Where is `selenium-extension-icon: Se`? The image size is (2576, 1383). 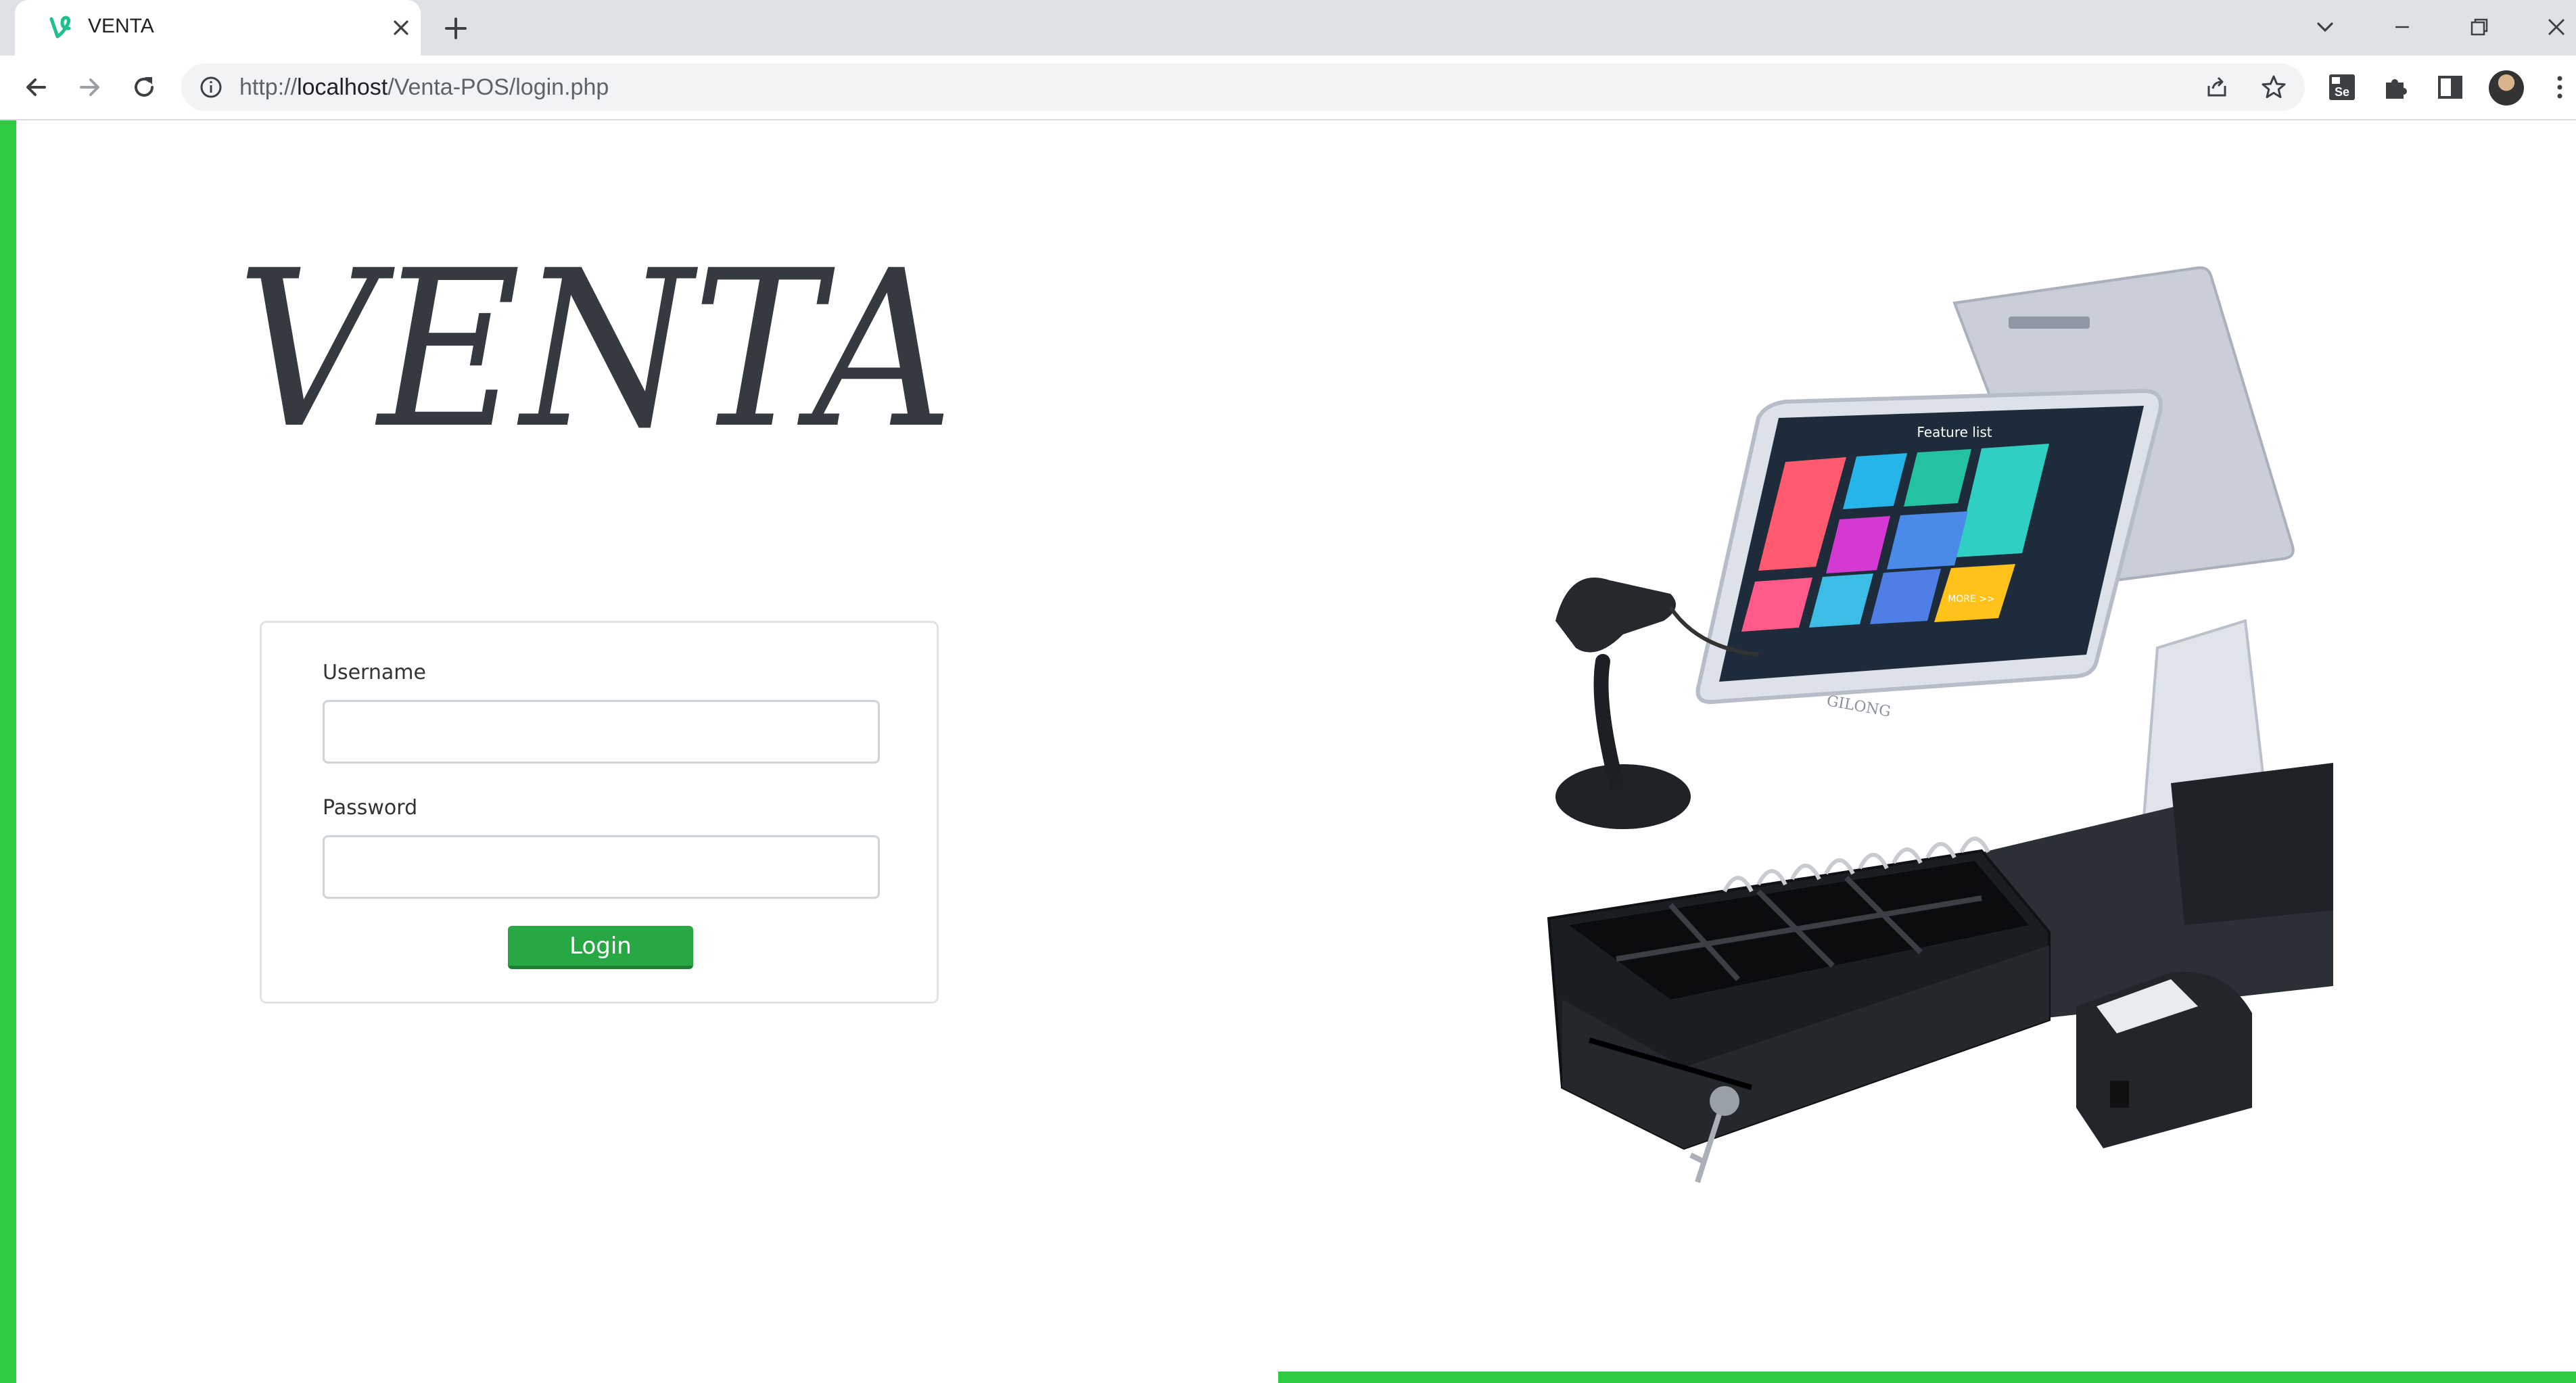 selenium-extension-icon: Se is located at coordinates (2342, 87).